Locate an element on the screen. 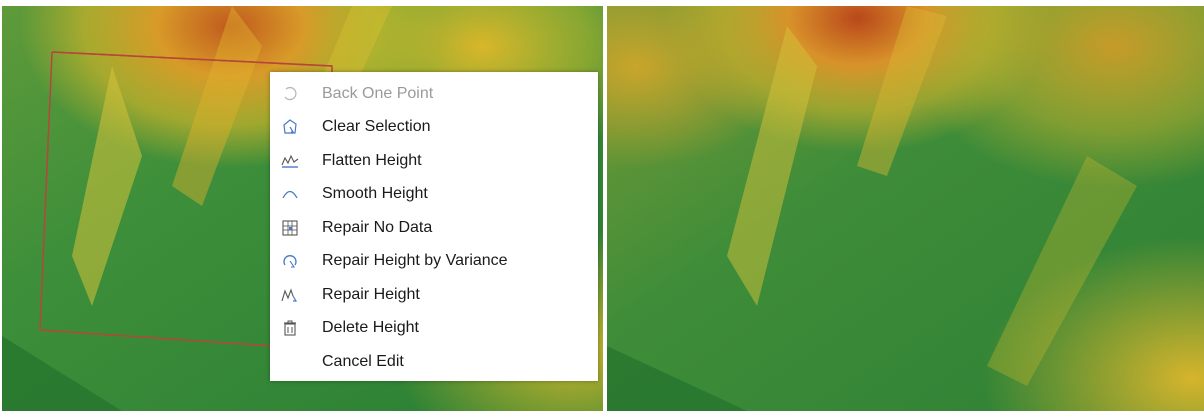  menu-item-cancel-edit: Cancel Edit is located at coordinates (434, 362).